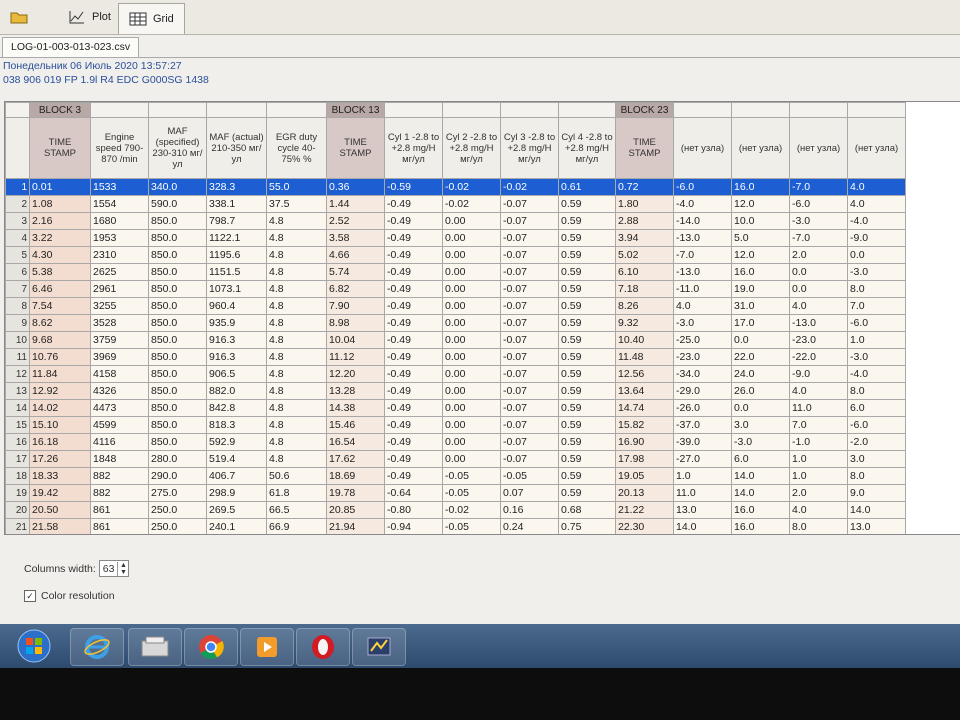 The image size is (960, 720). Describe the element at coordinates (818, 255) in the screenshot. I see `grid-cell: 2.0` at that location.